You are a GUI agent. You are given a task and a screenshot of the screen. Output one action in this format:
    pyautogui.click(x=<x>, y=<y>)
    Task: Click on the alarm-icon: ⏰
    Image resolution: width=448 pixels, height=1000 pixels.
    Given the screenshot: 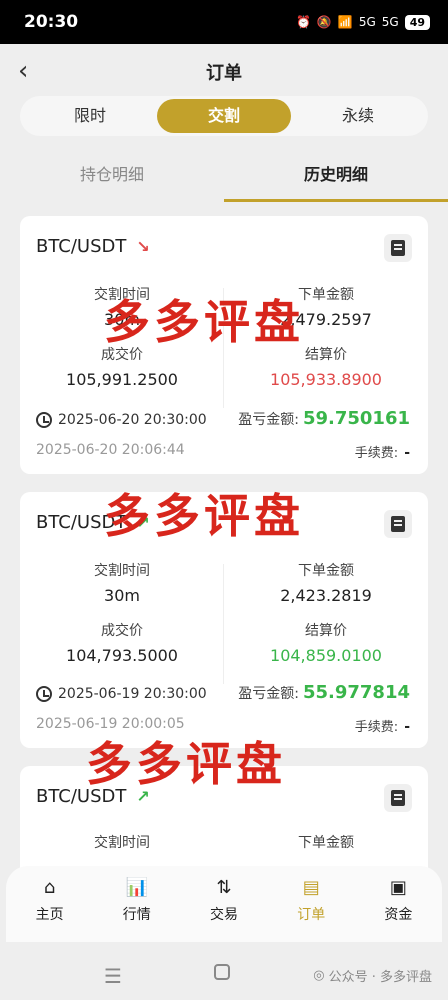 What is the action you would take?
    pyautogui.click(x=303, y=22)
    